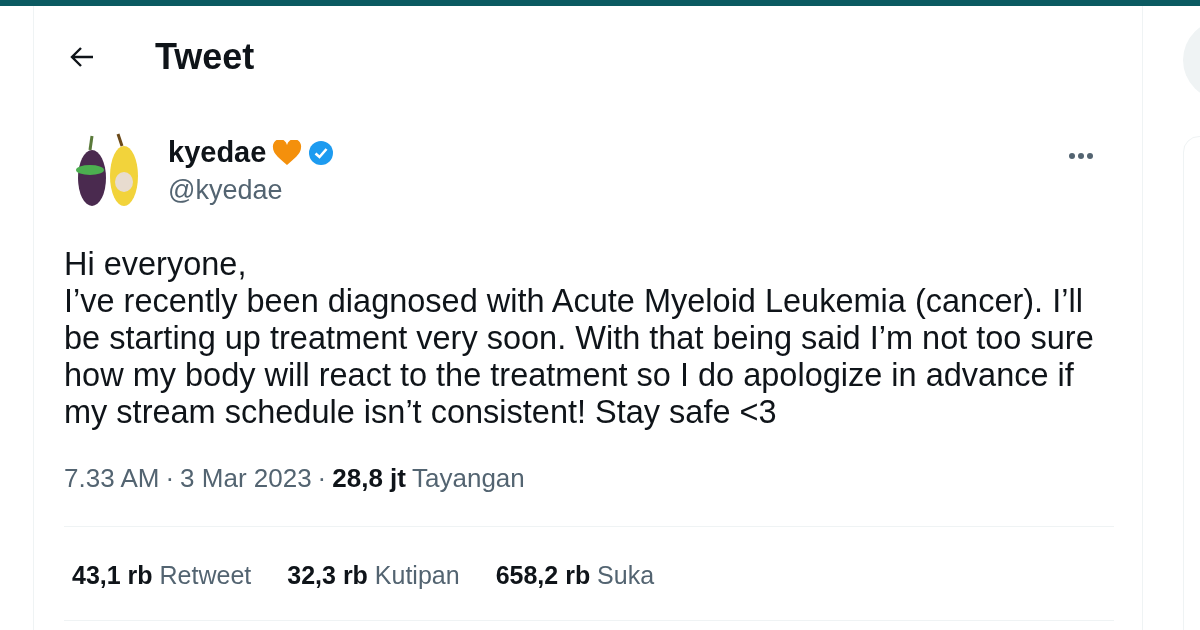  What do you see at coordinates (468, 478) in the screenshot?
I see `views-label: Tayangan` at bounding box center [468, 478].